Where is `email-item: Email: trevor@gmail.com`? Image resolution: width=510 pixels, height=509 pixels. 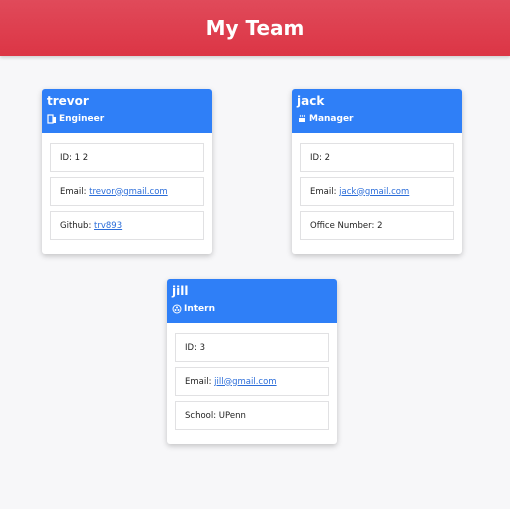 email-item: Email: trevor@gmail.com is located at coordinates (127, 191).